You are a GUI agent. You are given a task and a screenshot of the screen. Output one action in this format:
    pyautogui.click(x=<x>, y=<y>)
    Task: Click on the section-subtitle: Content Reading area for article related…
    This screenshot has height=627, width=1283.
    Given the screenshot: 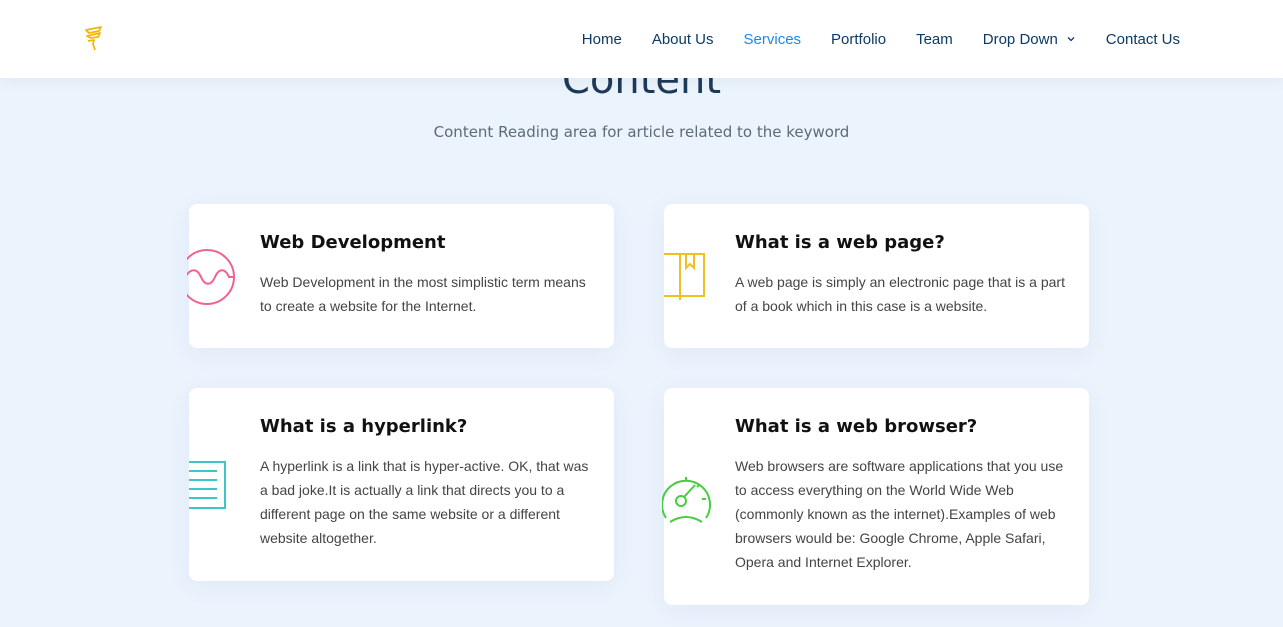 What is the action you would take?
    pyautogui.click(x=641, y=132)
    